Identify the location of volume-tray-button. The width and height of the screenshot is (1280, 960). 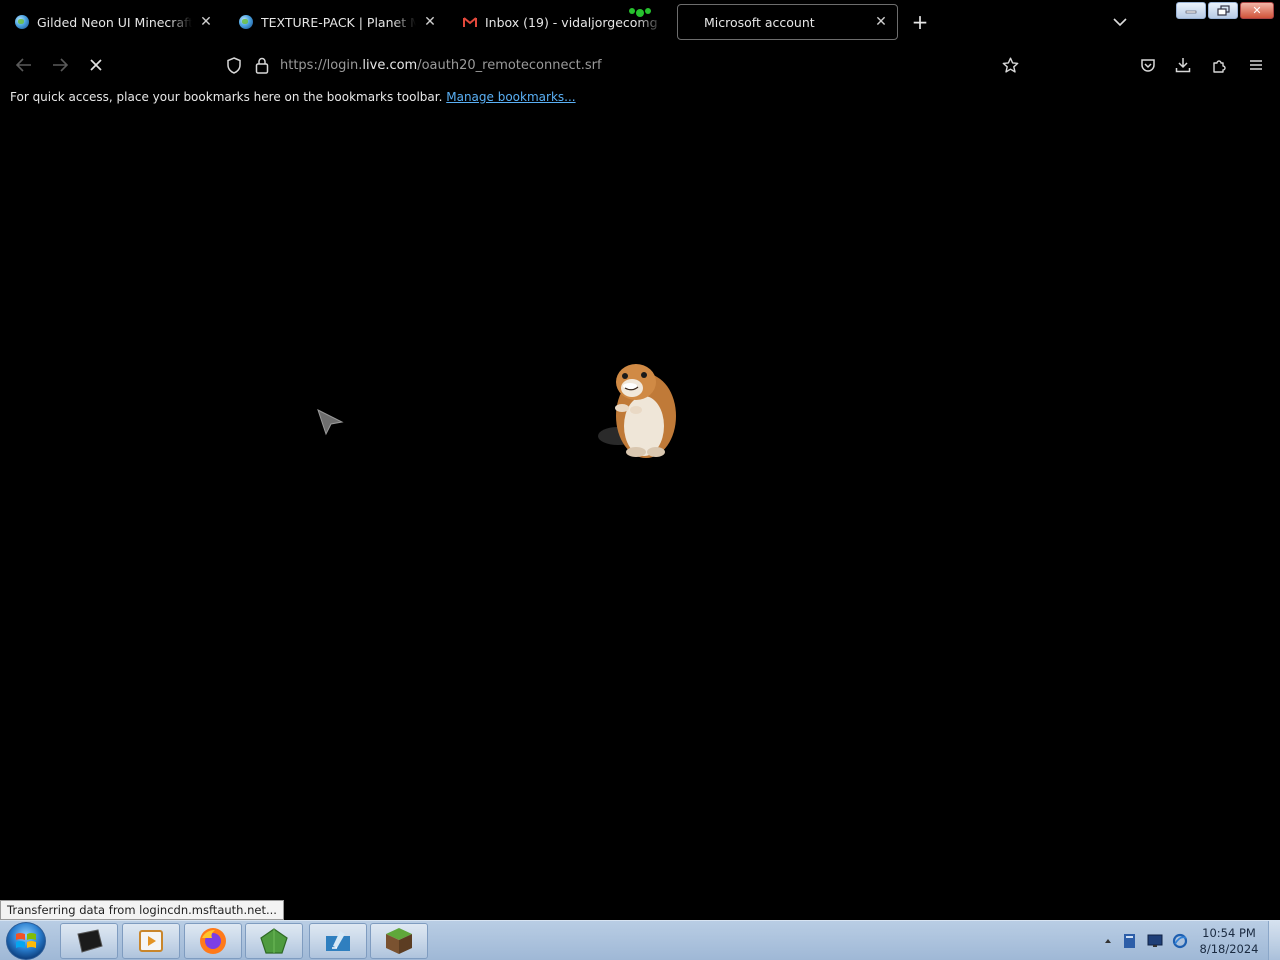
(1180, 941).